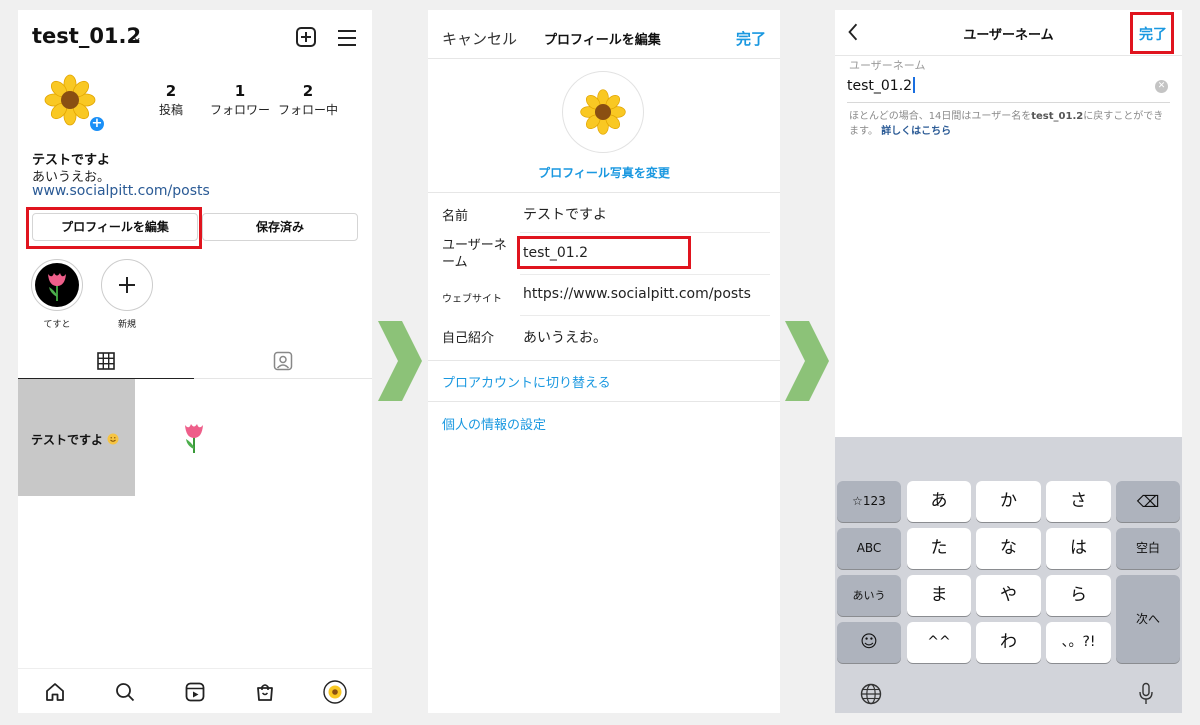 This screenshot has width=1200, height=725. Describe the element at coordinates (127, 285) in the screenshot. I see `plus-icon` at that location.